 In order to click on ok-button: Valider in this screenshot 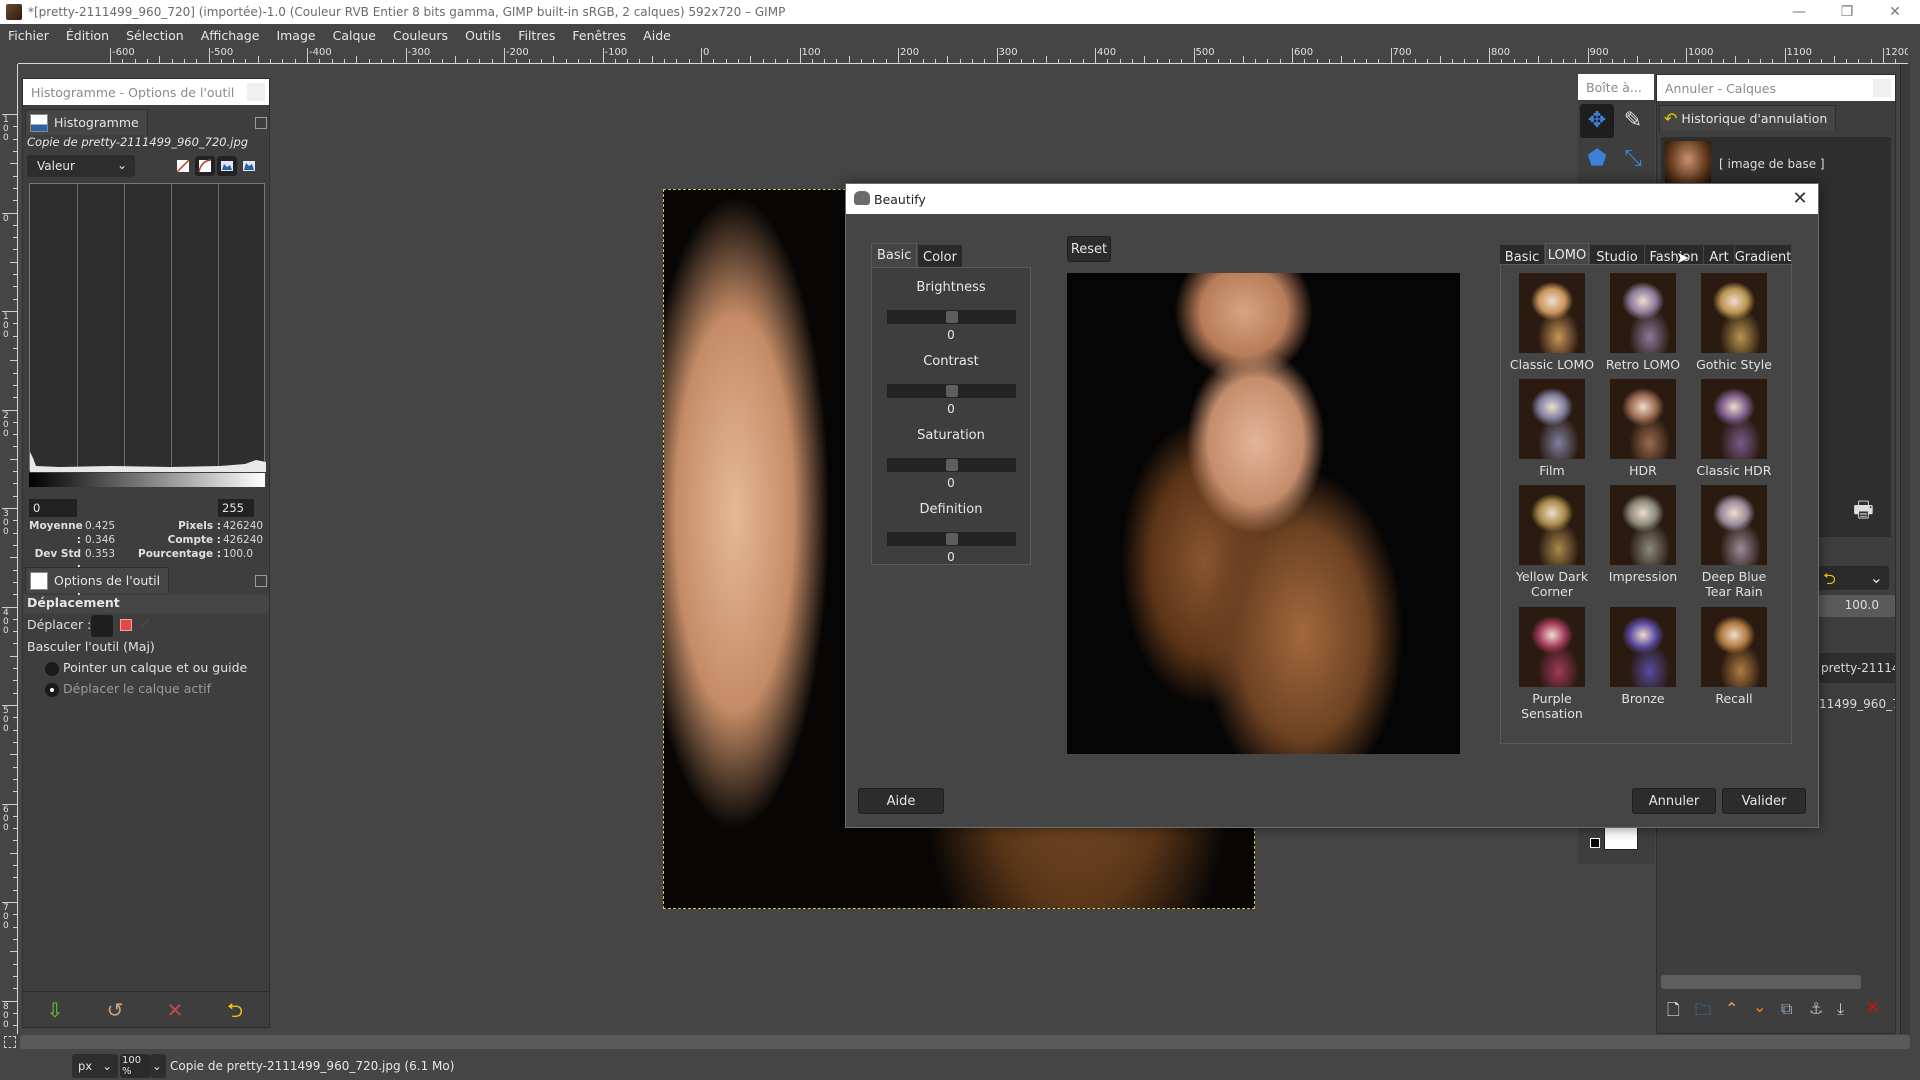, I will do `click(1764, 801)`.